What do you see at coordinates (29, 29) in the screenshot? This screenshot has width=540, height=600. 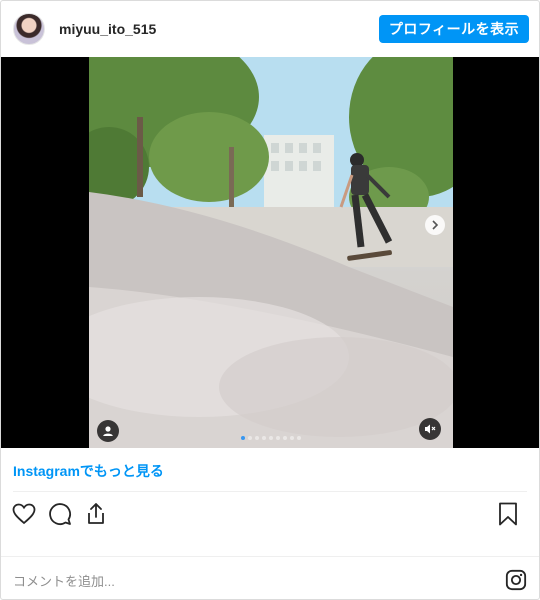 I see `avatar` at bounding box center [29, 29].